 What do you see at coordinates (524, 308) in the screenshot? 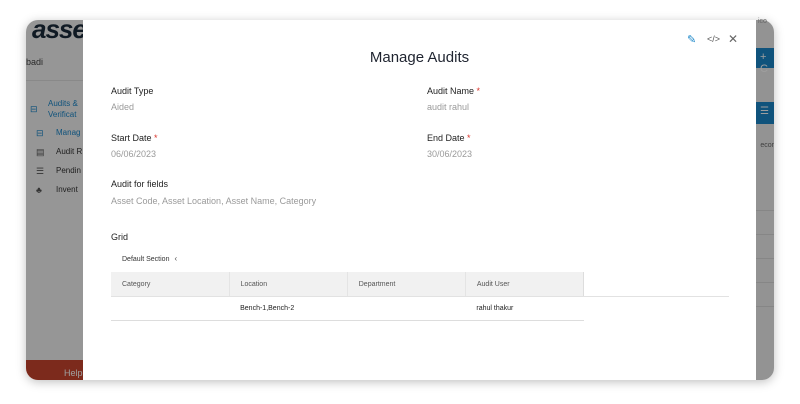
I see `cell-audit-user: rahul thakur` at bounding box center [524, 308].